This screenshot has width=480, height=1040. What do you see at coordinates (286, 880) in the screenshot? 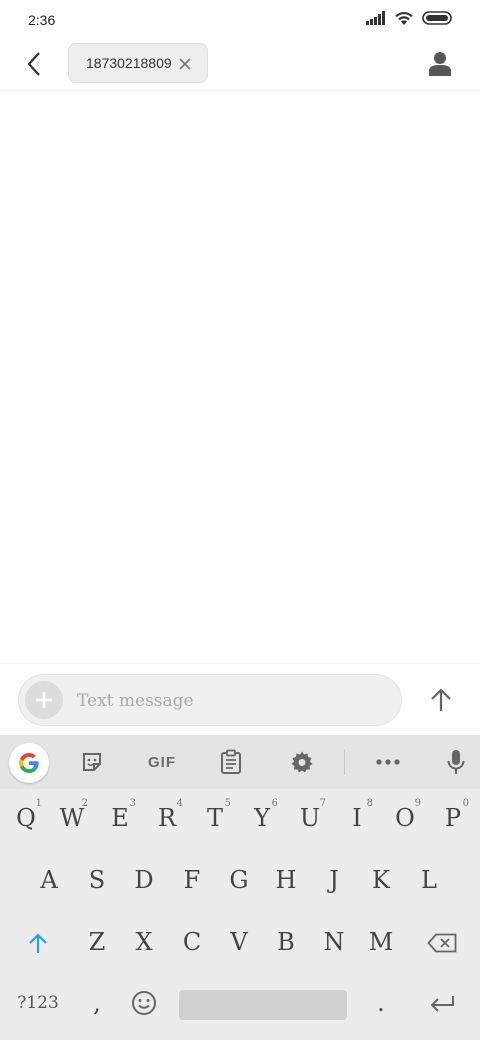
I see `key-h: H` at bounding box center [286, 880].